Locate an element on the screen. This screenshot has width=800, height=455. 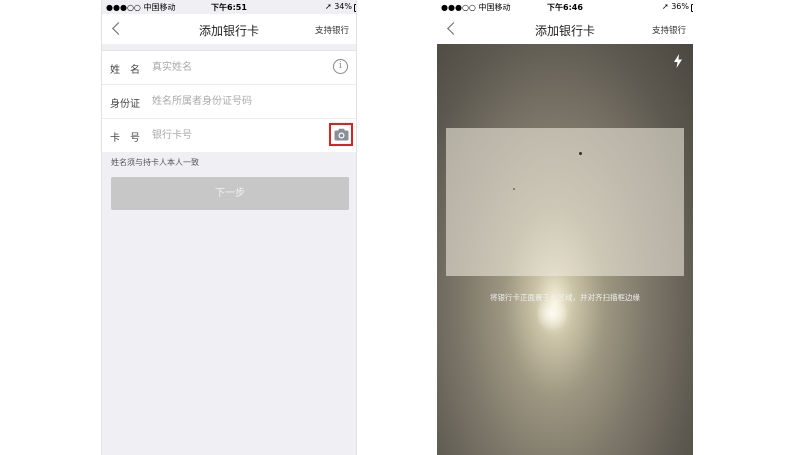
info-icon: i is located at coordinates (340, 66).